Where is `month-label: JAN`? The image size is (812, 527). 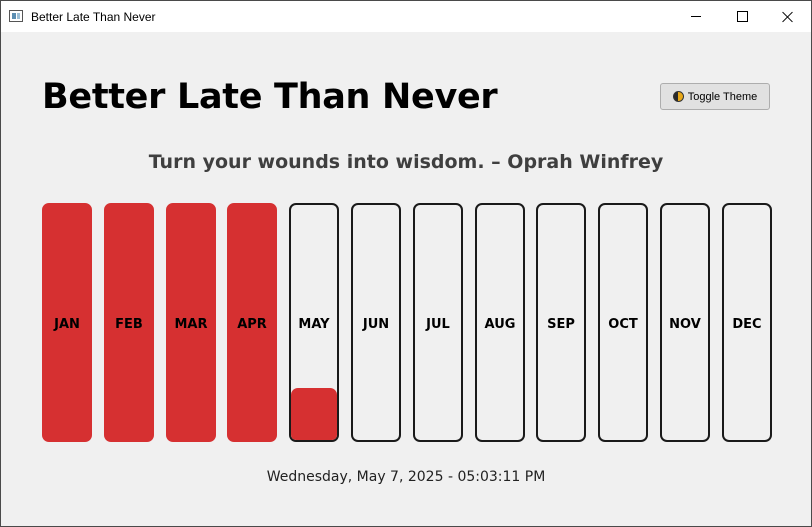
month-label: JAN is located at coordinates (67, 324).